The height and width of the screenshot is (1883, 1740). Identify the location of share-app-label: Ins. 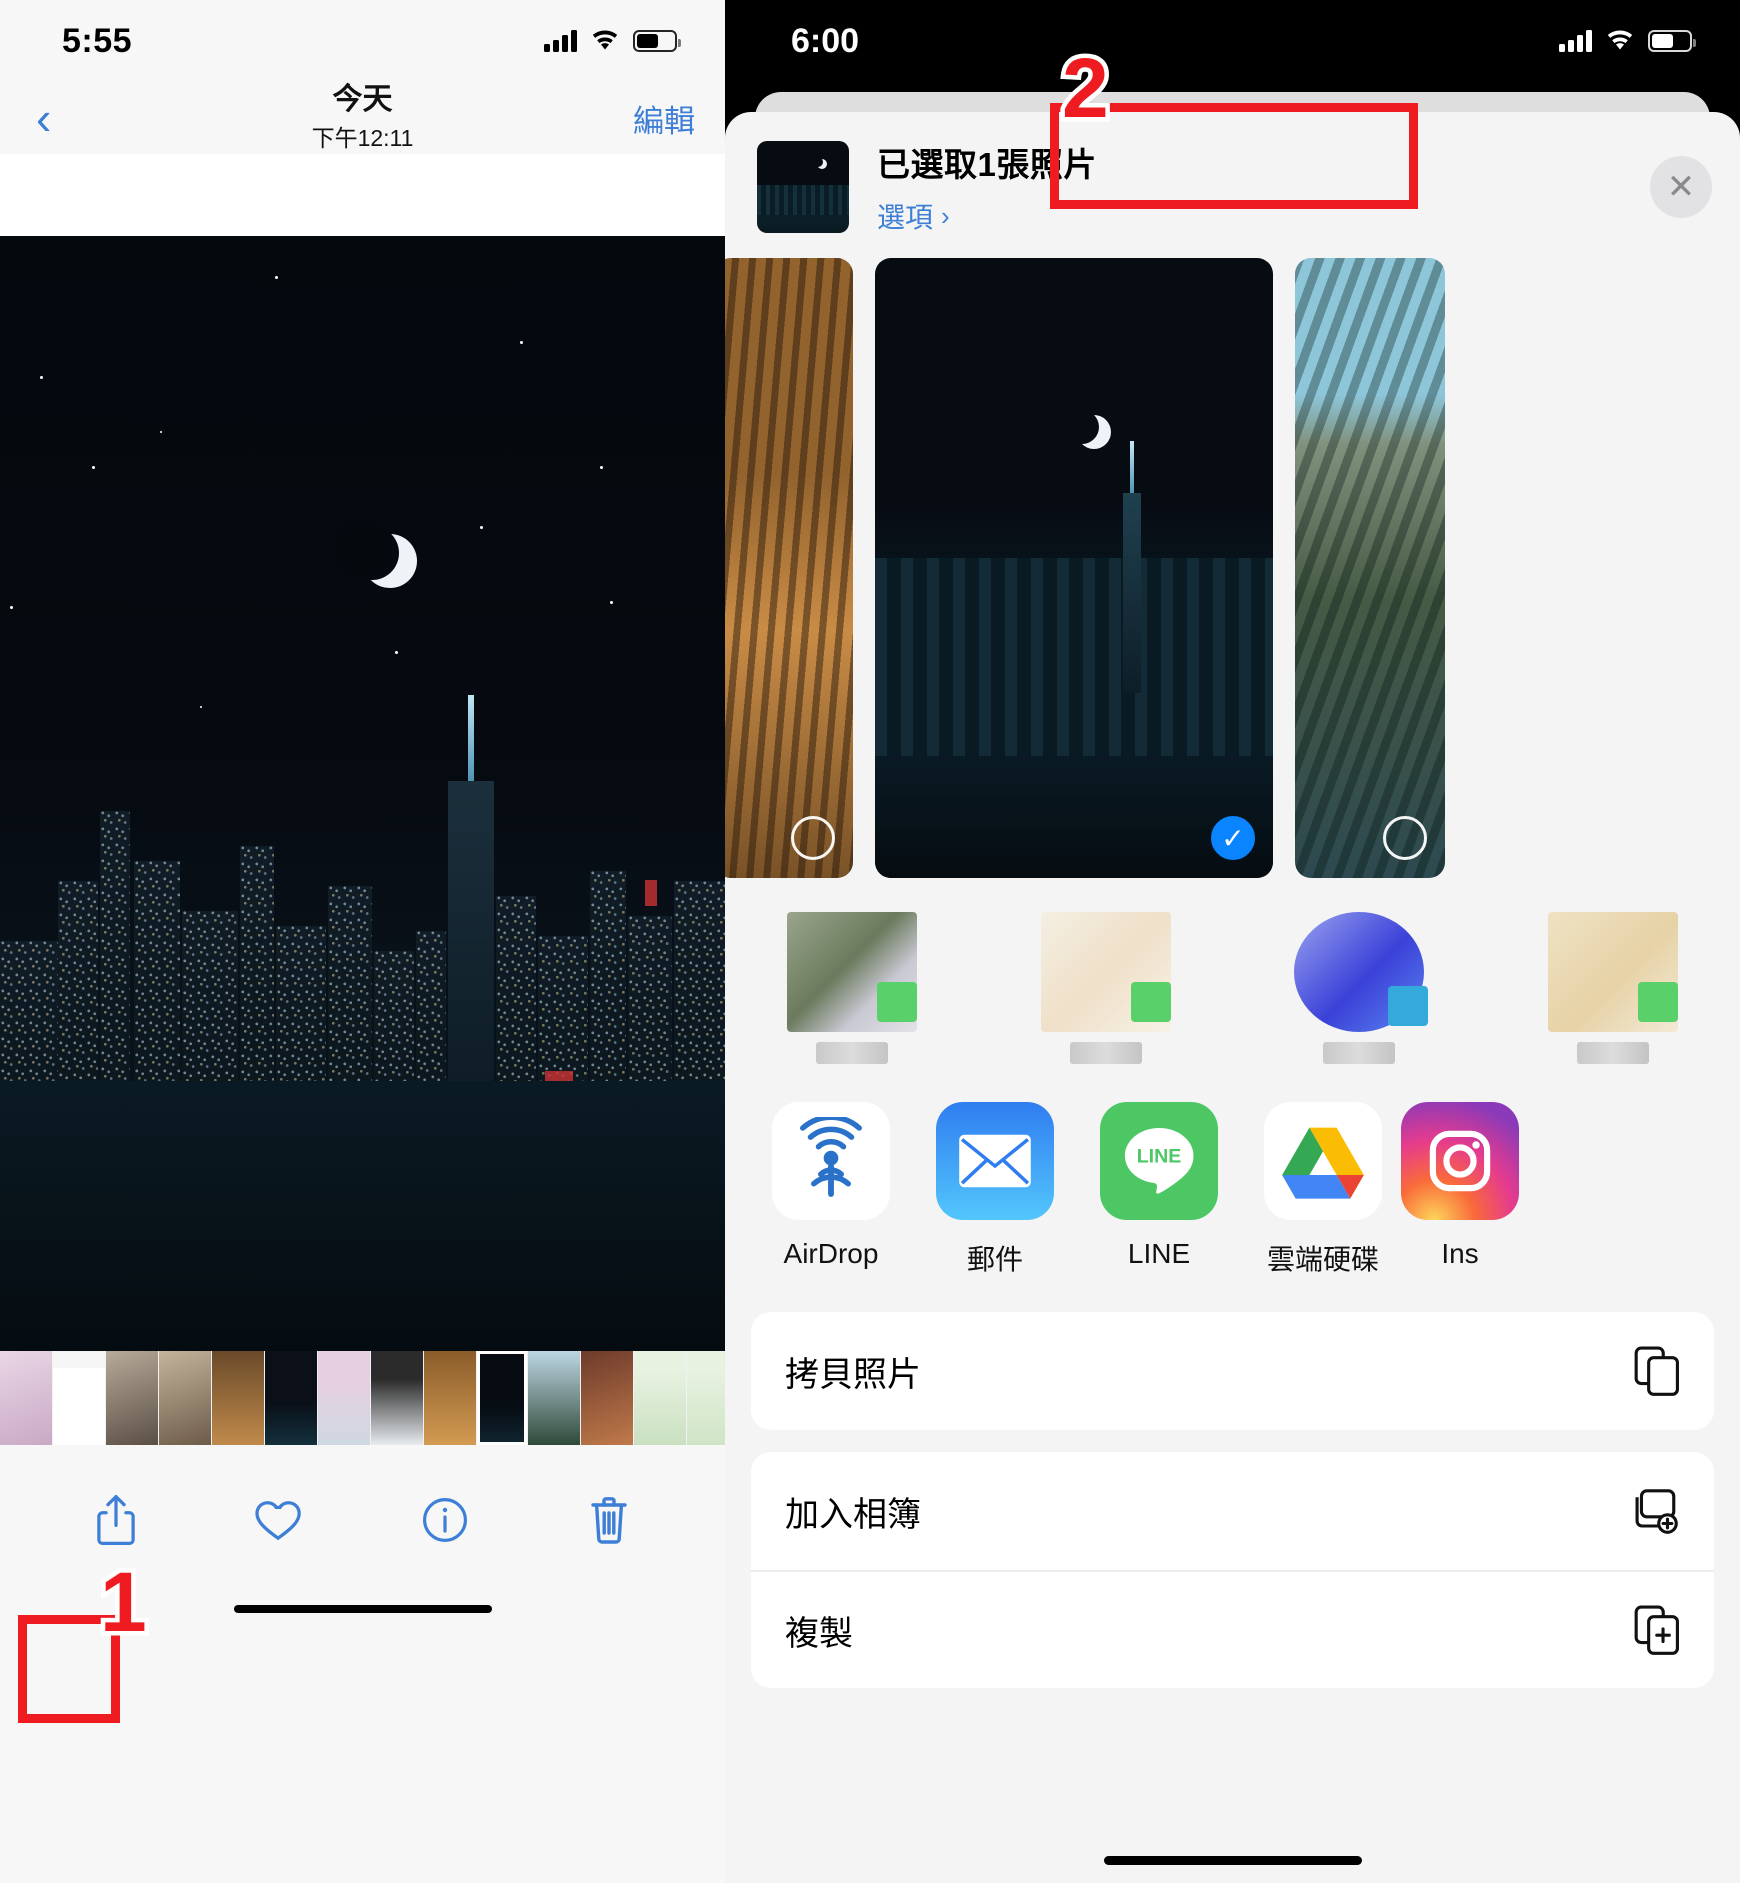
(1460, 1253).